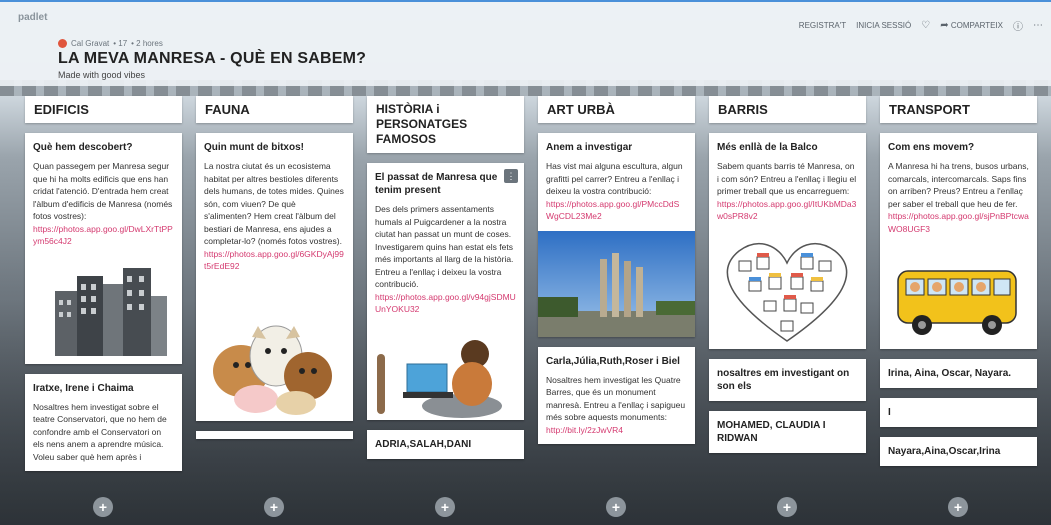  Describe the element at coordinates (274, 350) in the screenshot. I see `animals-image` at that location.